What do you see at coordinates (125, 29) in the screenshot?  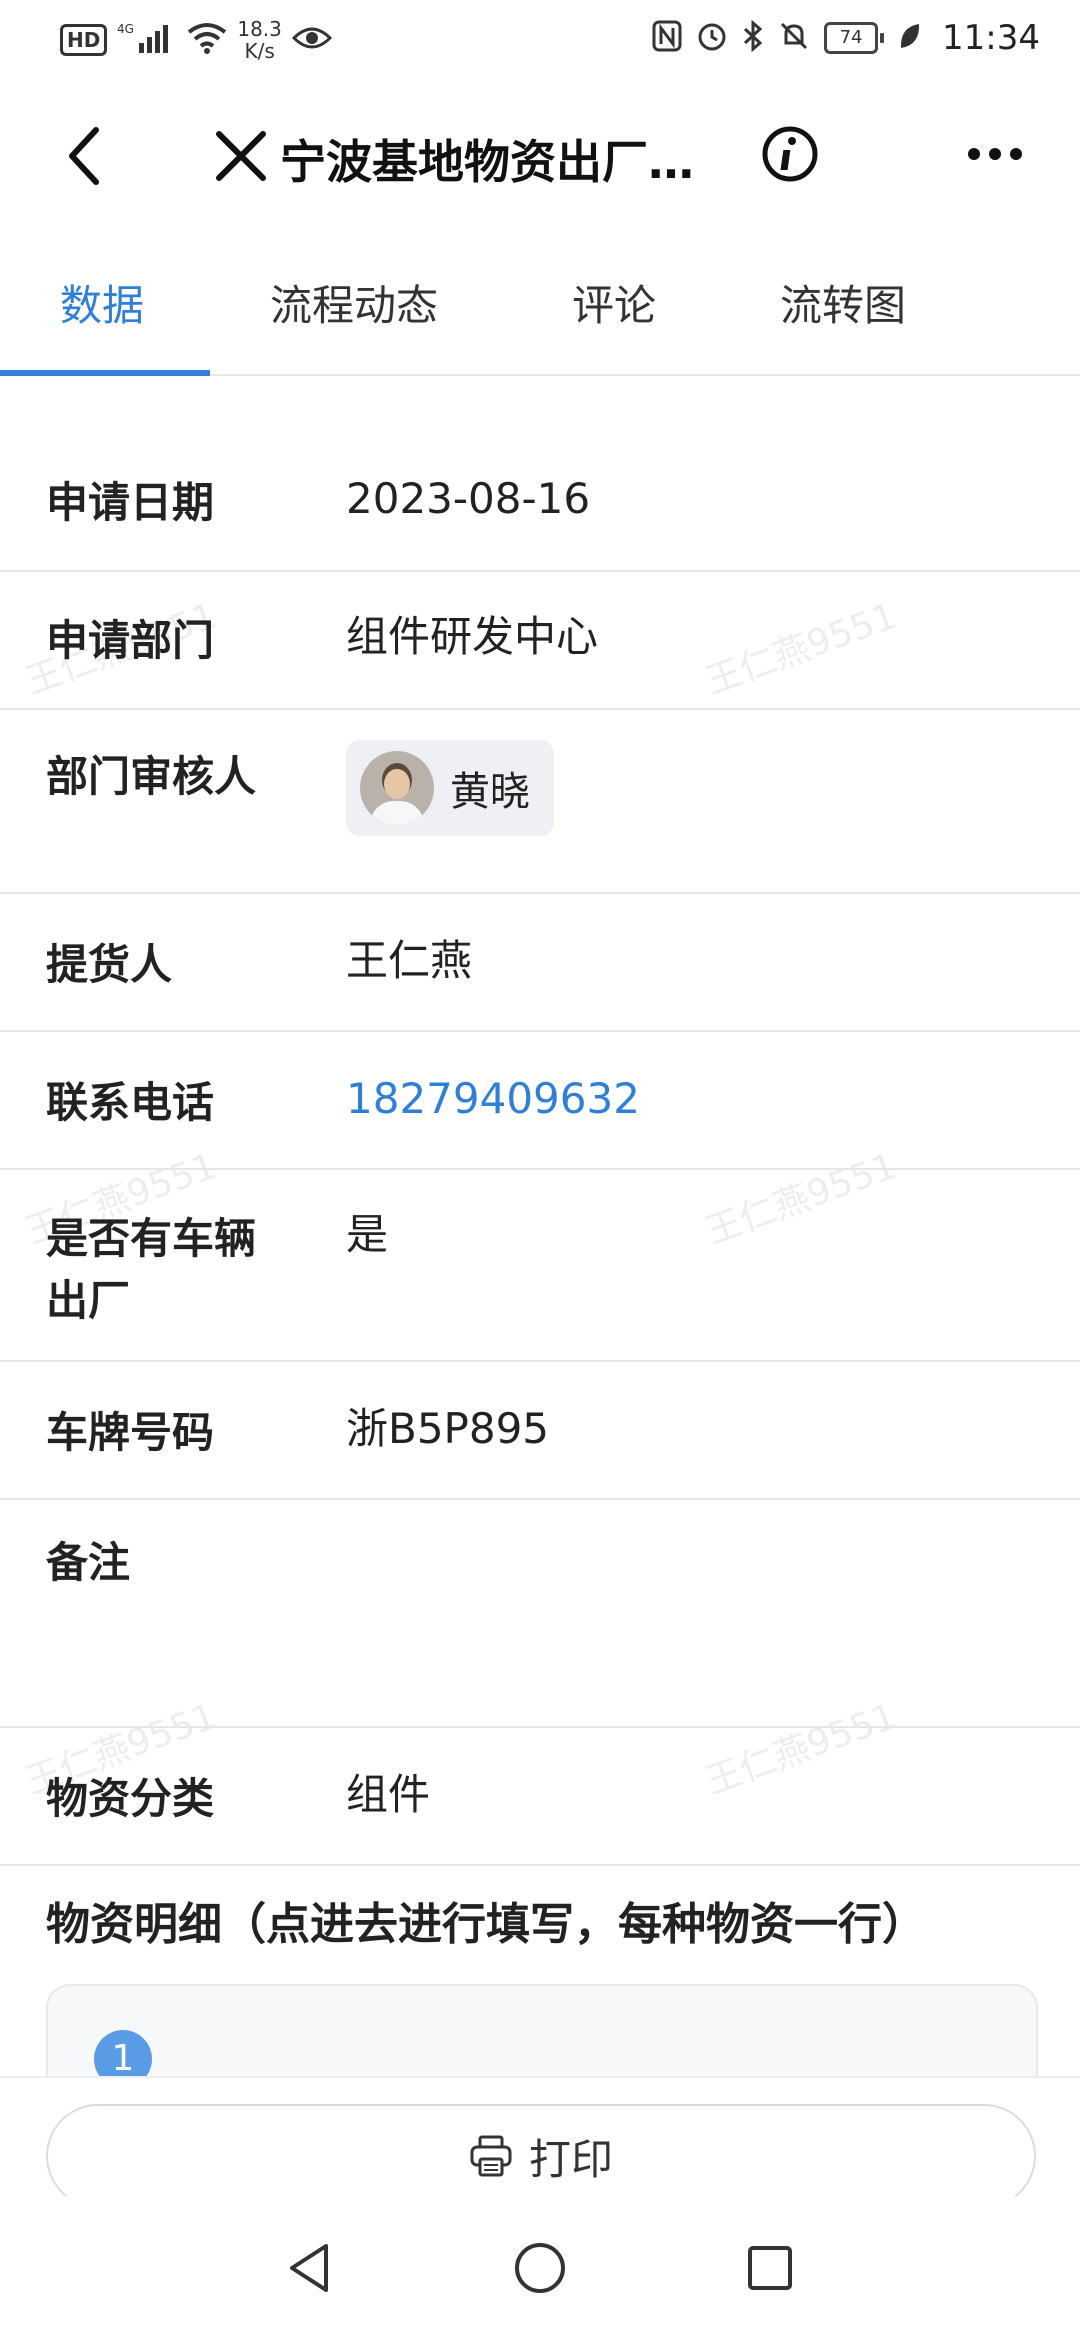 I see `network-type: 4G` at bounding box center [125, 29].